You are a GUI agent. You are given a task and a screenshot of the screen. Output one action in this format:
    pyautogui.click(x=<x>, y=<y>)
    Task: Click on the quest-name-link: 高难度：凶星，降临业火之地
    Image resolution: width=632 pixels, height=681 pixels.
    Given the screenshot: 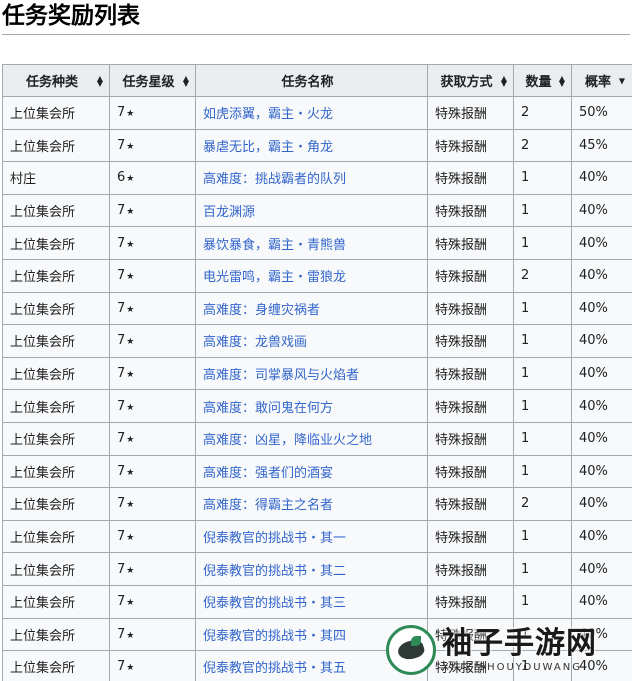 What is the action you would take?
    pyautogui.click(x=287, y=440)
    